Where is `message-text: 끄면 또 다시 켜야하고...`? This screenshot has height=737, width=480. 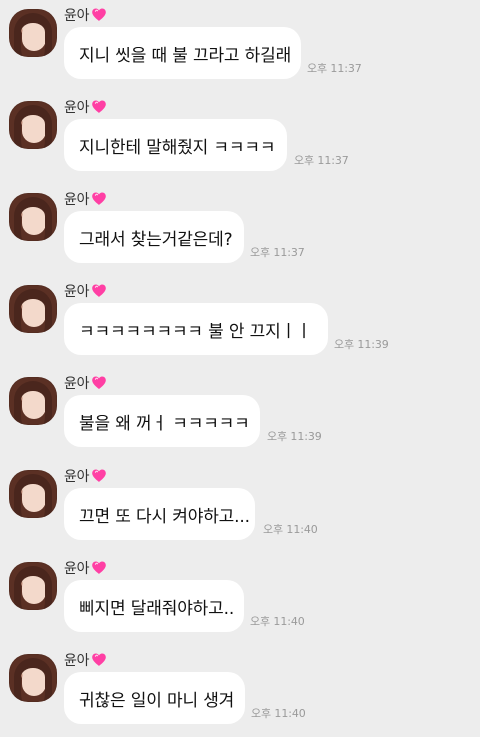 message-text: 끄면 또 다시 켜야하고... is located at coordinates (164, 516).